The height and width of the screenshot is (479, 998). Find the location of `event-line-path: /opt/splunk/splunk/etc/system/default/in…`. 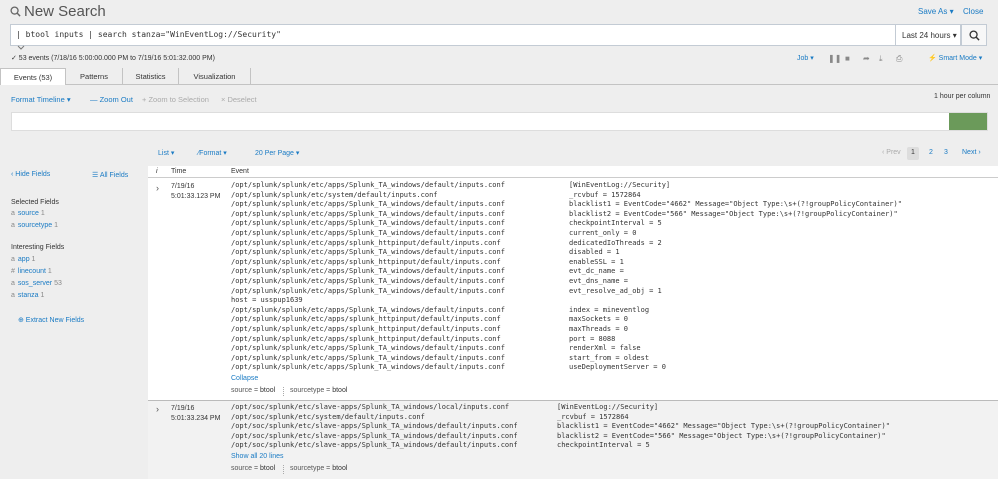

event-line-path: /opt/splunk/splunk/etc/system/default/in… is located at coordinates (334, 194).